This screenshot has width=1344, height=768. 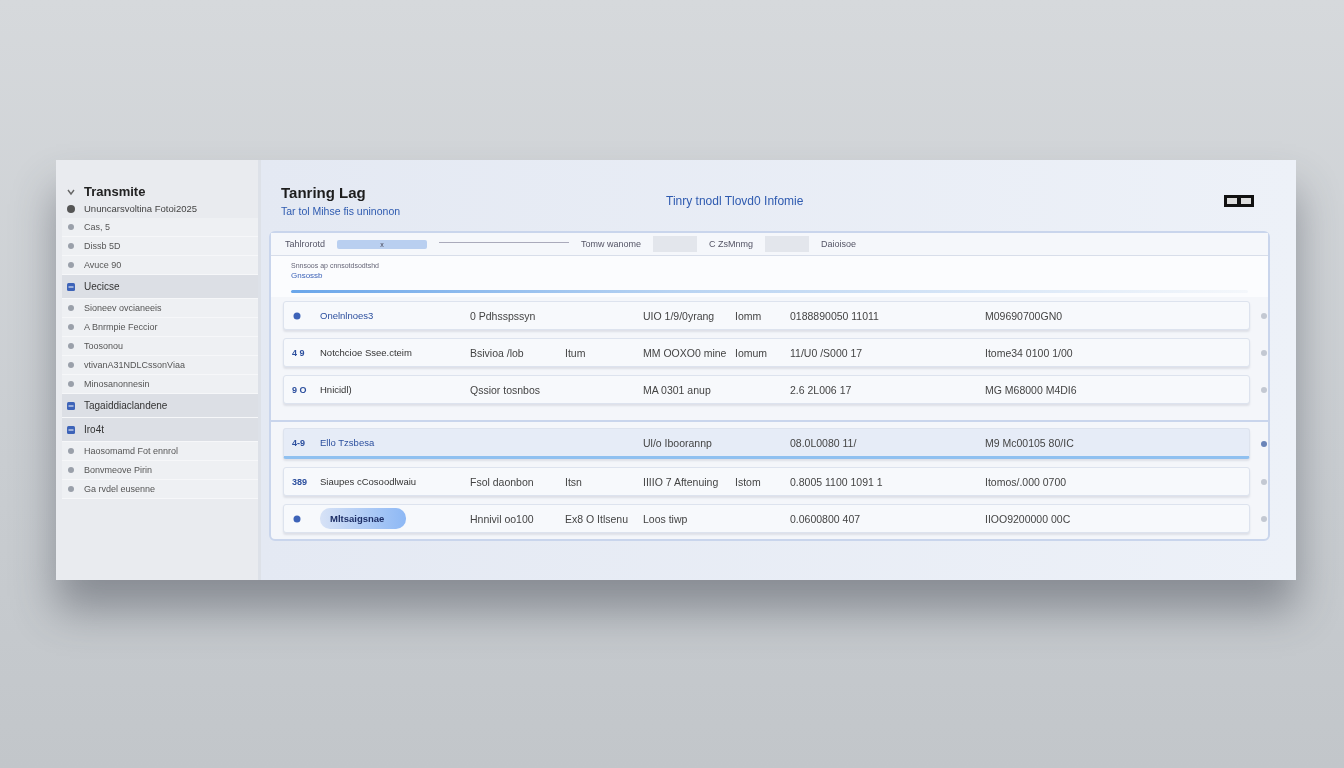 I want to click on sidebar-item: Toosonou, so click(x=160, y=346).